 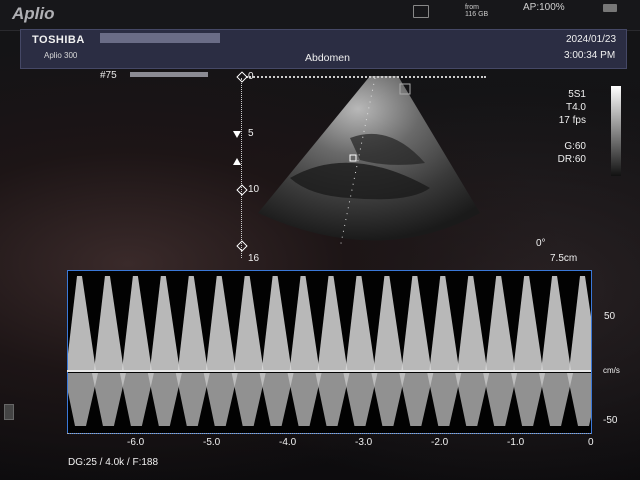 What do you see at coordinates (472, 7) in the screenshot?
I see `storage-label: from` at bounding box center [472, 7].